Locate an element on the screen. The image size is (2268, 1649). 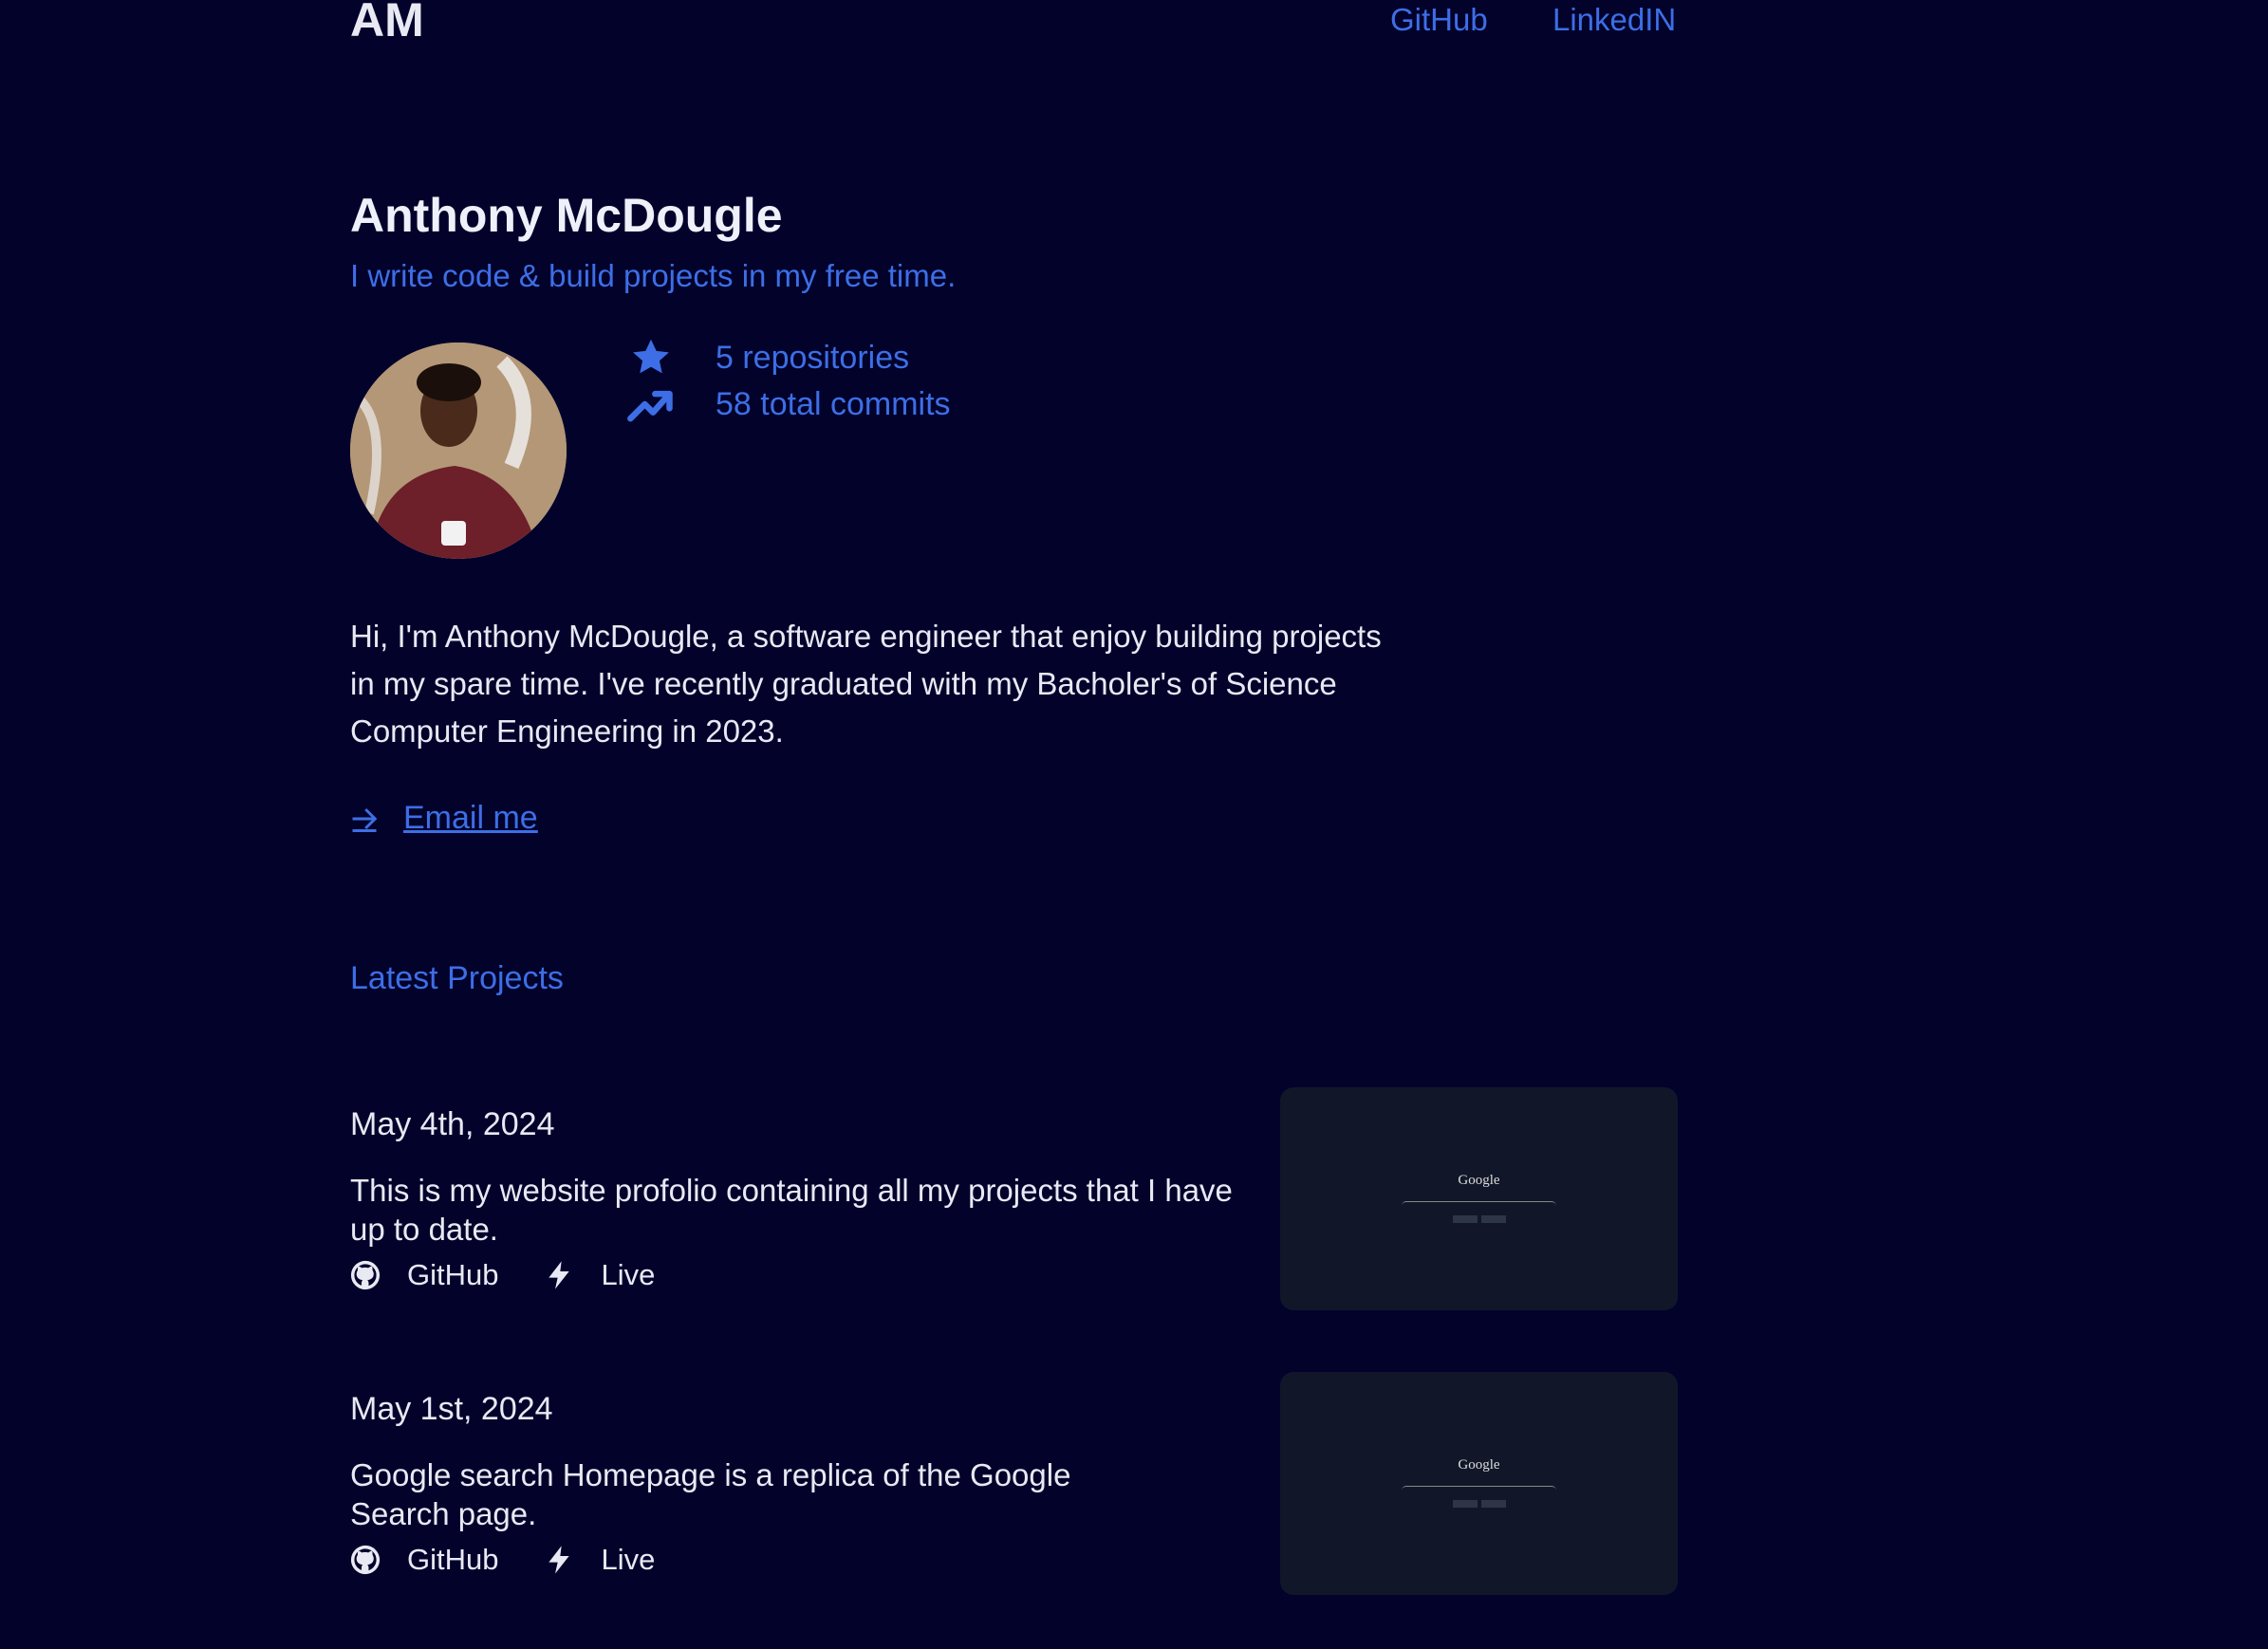
email-link: Email me is located at coordinates (444, 818).